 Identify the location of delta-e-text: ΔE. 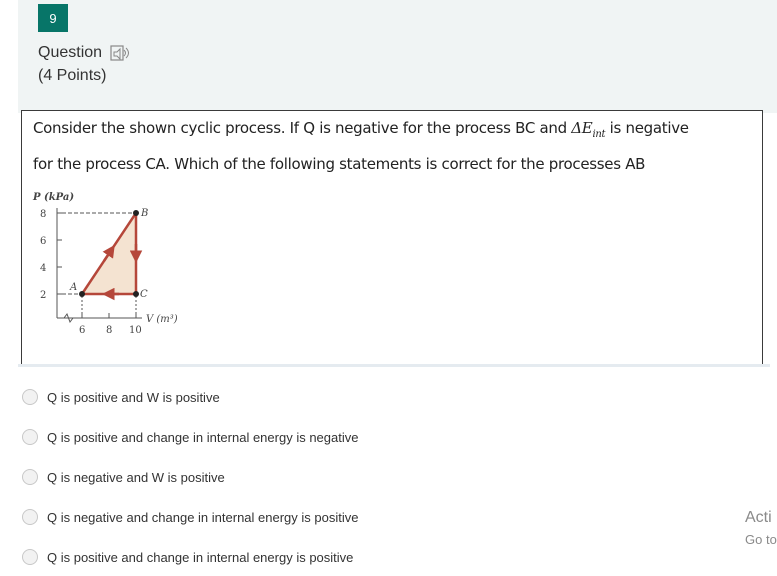
(582, 128).